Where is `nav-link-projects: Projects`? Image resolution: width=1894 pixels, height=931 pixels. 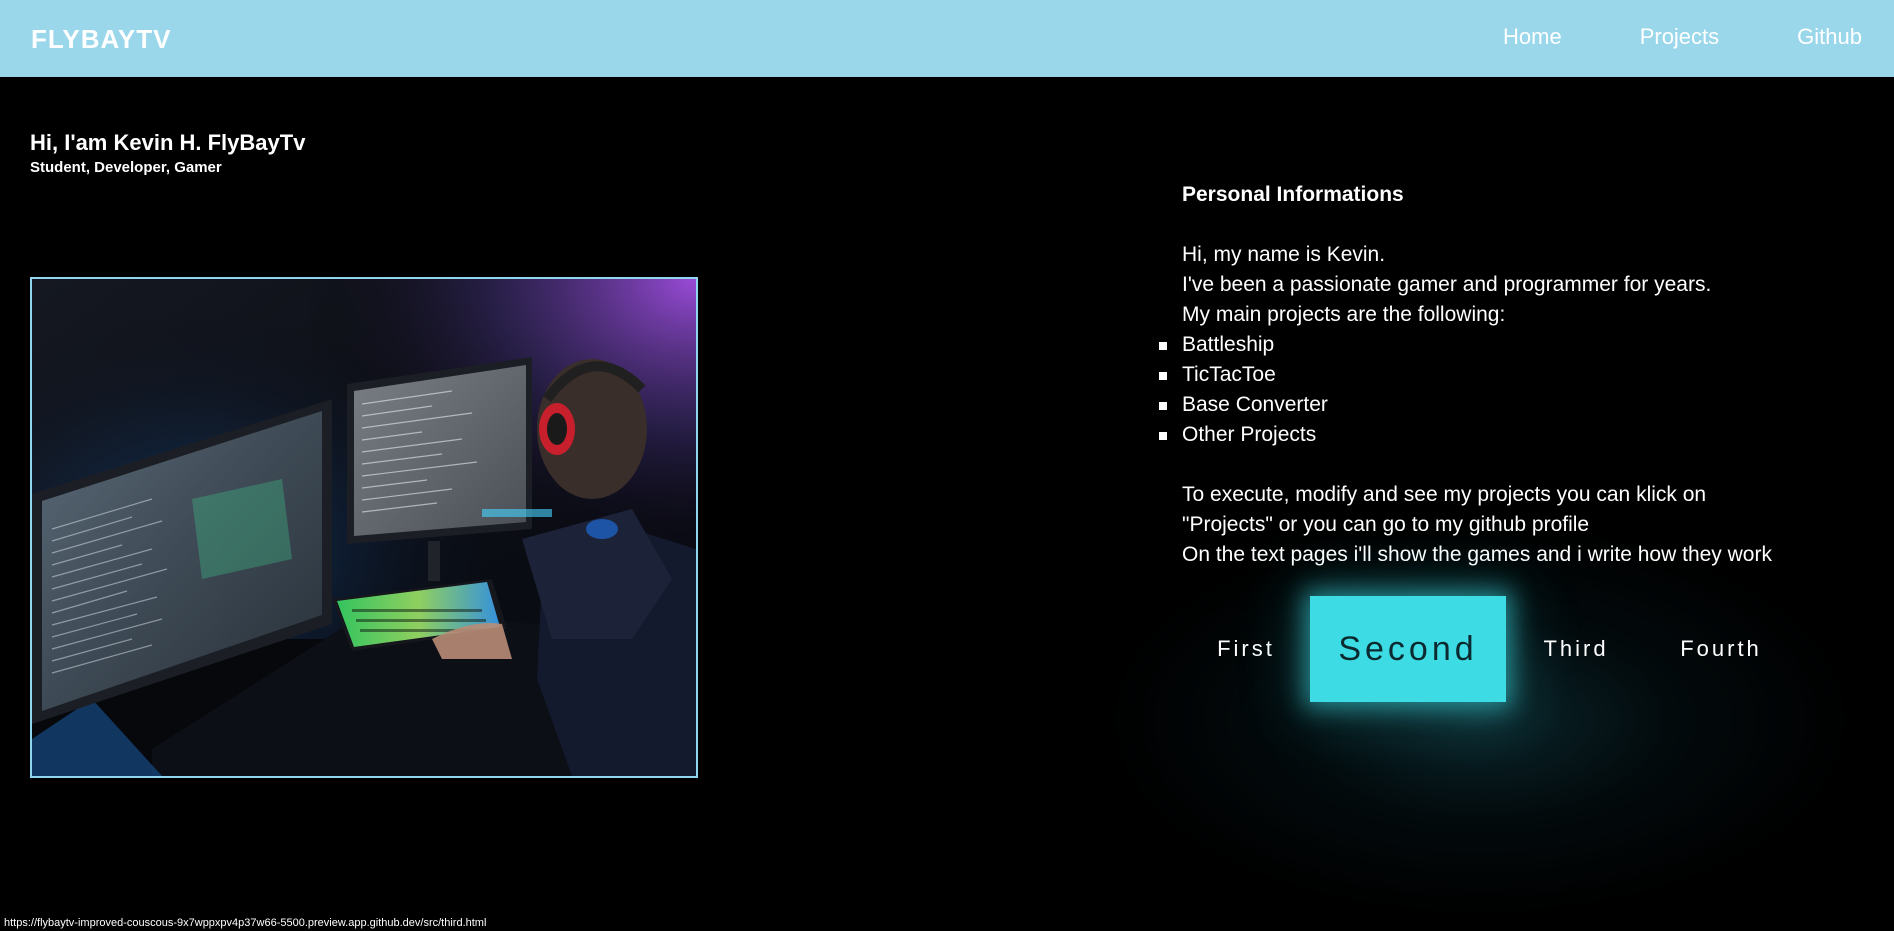
nav-link-projects: Projects is located at coordinates (1679, 37).